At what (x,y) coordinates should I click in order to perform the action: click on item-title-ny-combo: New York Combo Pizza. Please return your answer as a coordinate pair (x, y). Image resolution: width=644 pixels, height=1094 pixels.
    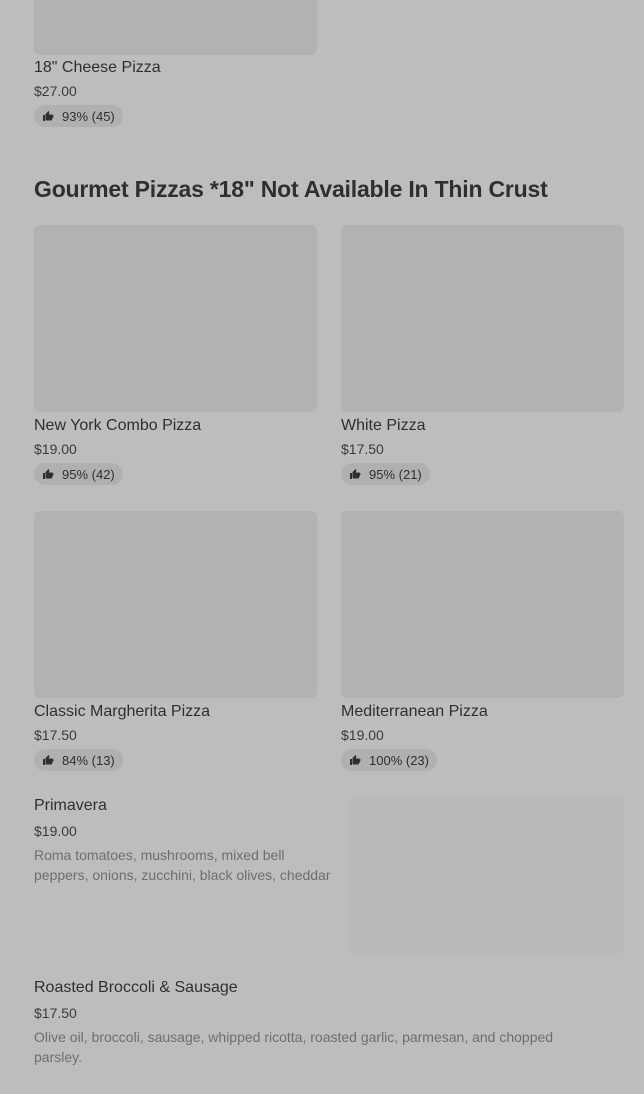
    Looking at the image, I should click on (117, 426).